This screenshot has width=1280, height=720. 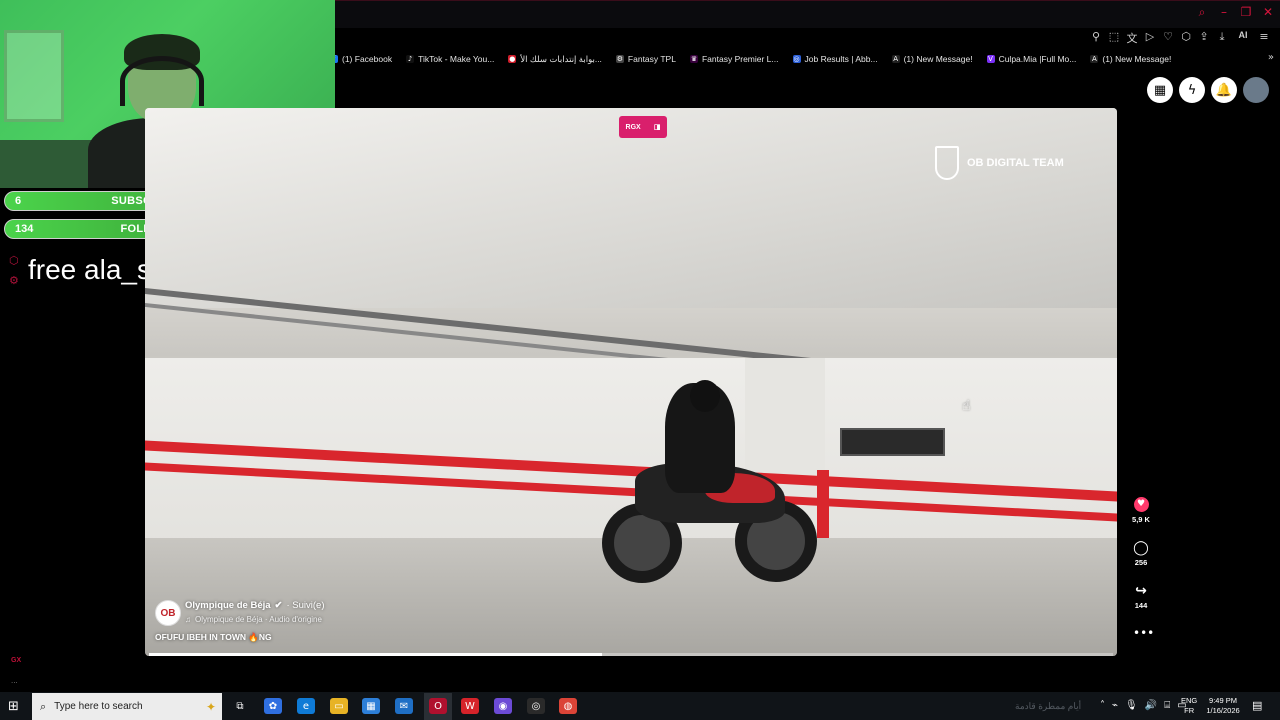 What do you see at coordinates (705, 396) in the screenshot?
I see `rider-helmet` at bounding box center [705, 396].